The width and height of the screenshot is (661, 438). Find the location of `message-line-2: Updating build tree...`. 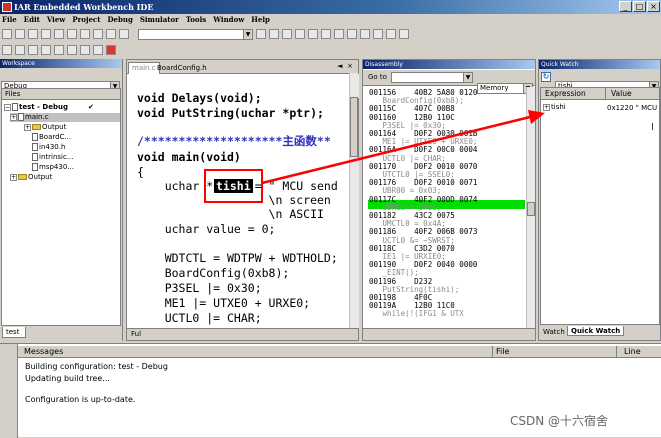

message-line-2: Updating build tree... is located at coordinates (67, 378).